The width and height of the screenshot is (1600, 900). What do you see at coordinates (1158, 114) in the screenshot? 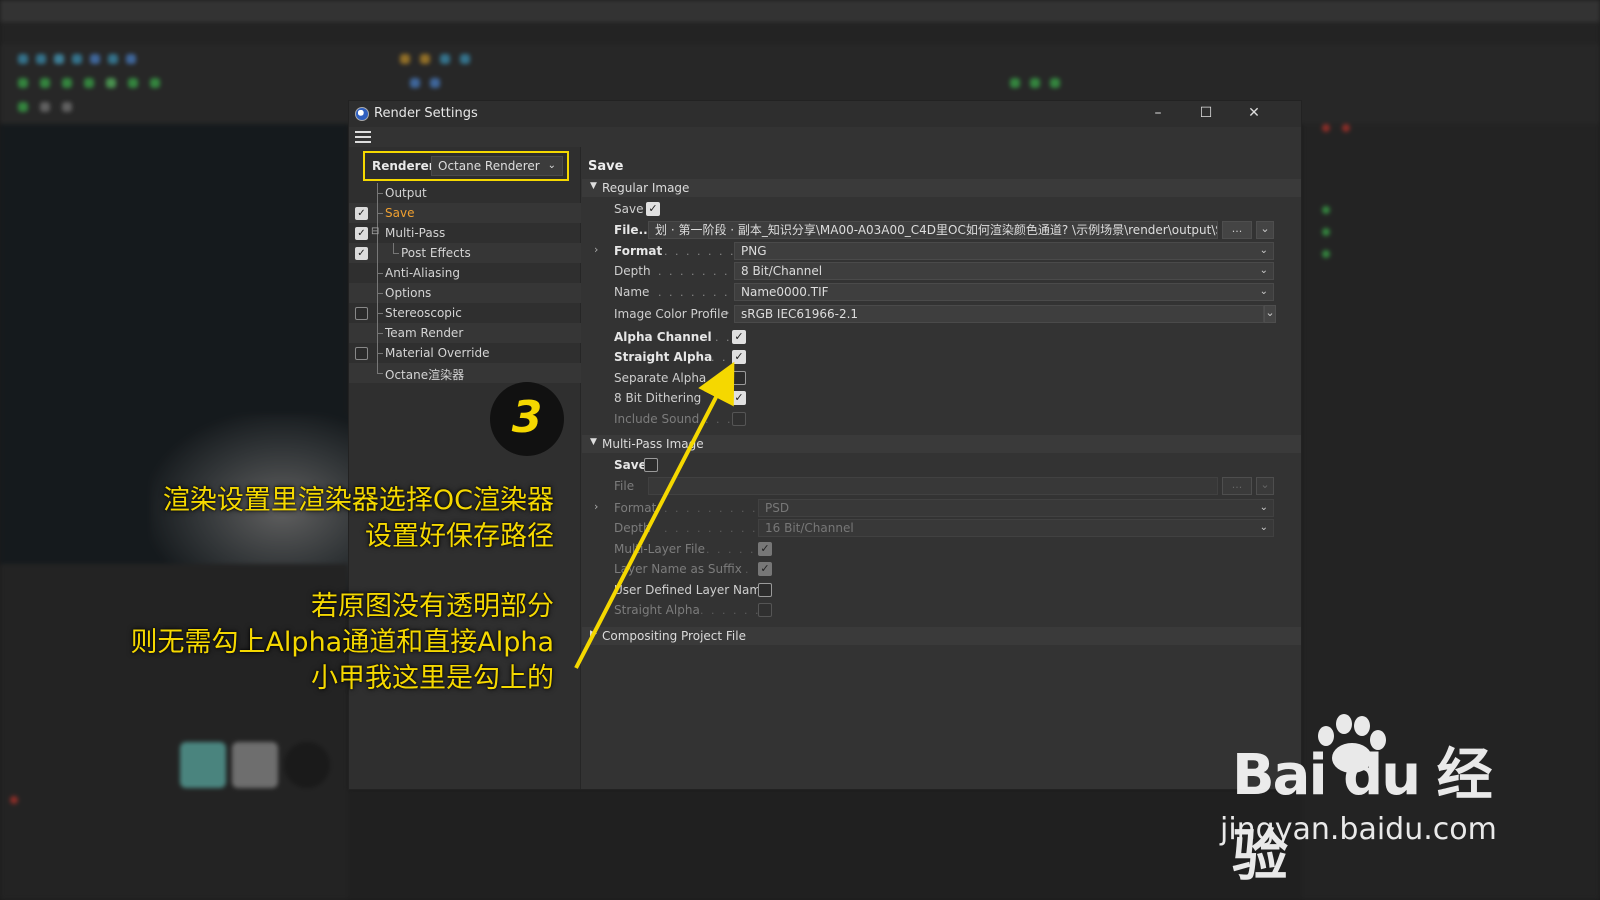
I see `minimize-button: –` at bounding box center [1158, 114].